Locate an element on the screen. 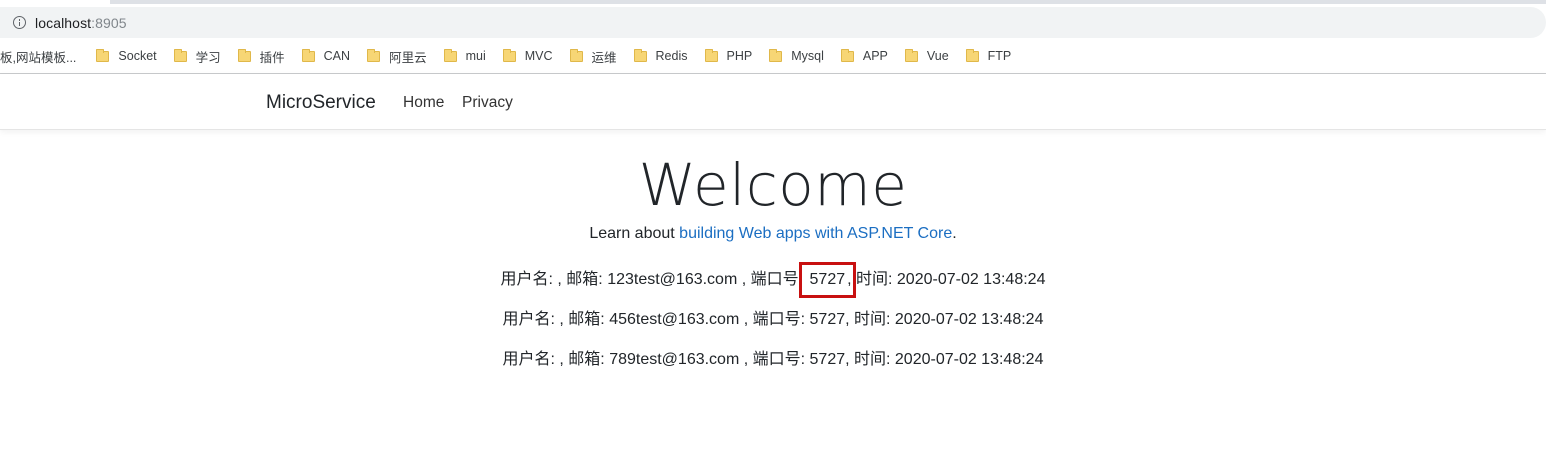 Image resolution: width=1546 pixels, height=466 pixels. bookmark-label: PHP is located at coordinates (739, 56).